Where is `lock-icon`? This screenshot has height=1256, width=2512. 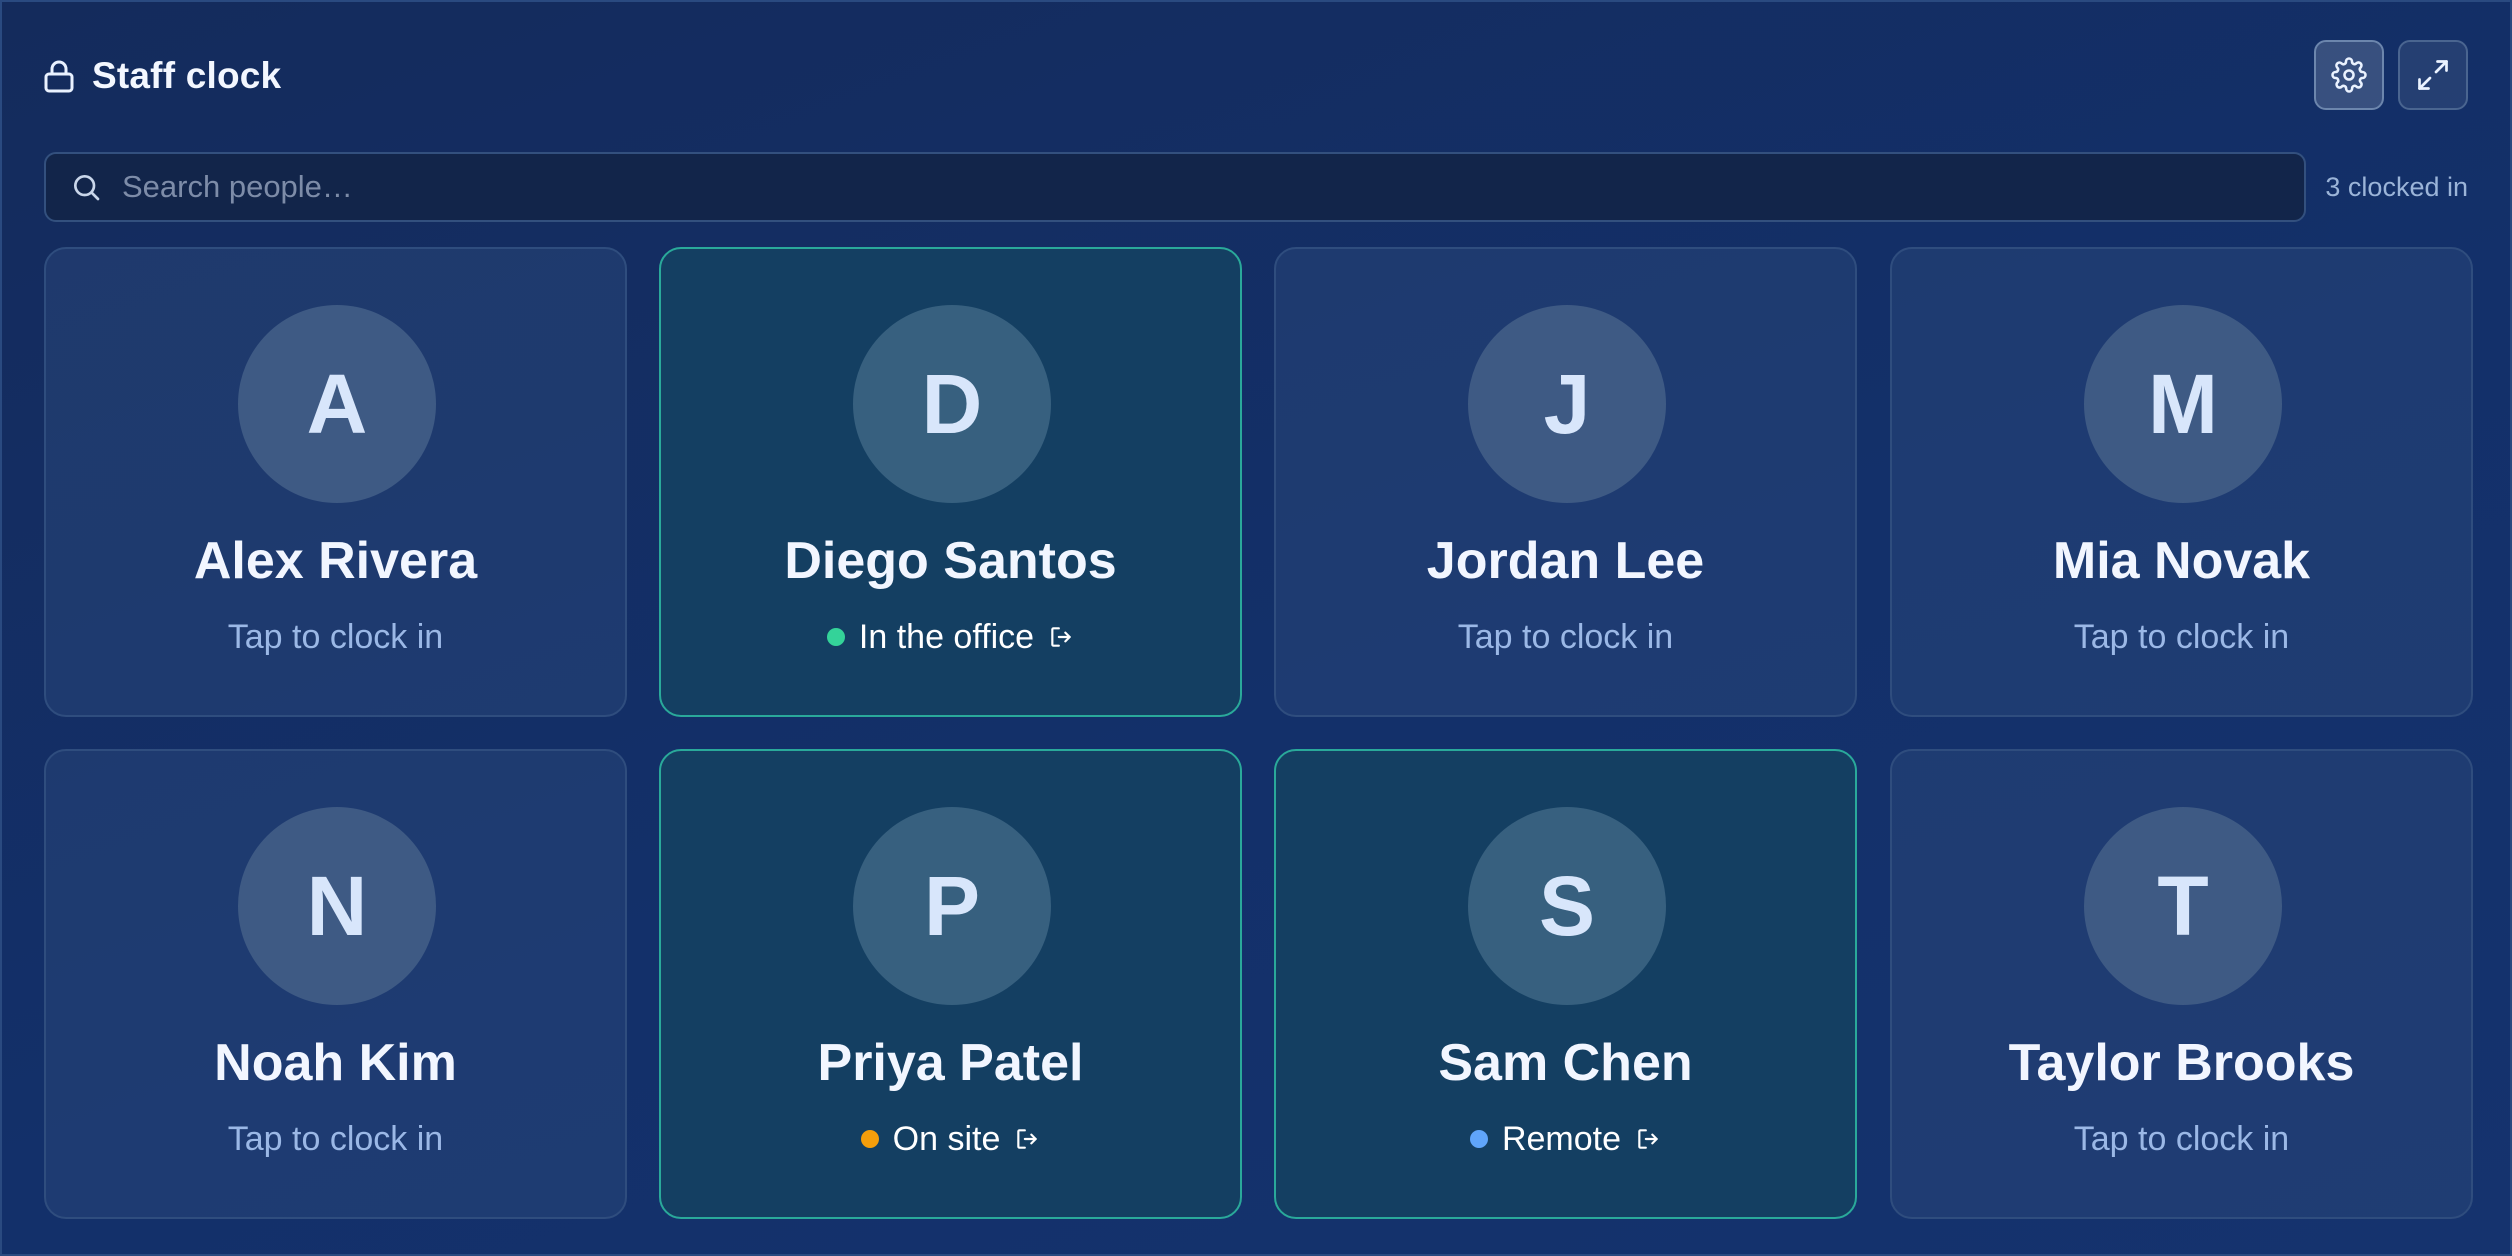
lock-icon is located at coordinates (59, 76).